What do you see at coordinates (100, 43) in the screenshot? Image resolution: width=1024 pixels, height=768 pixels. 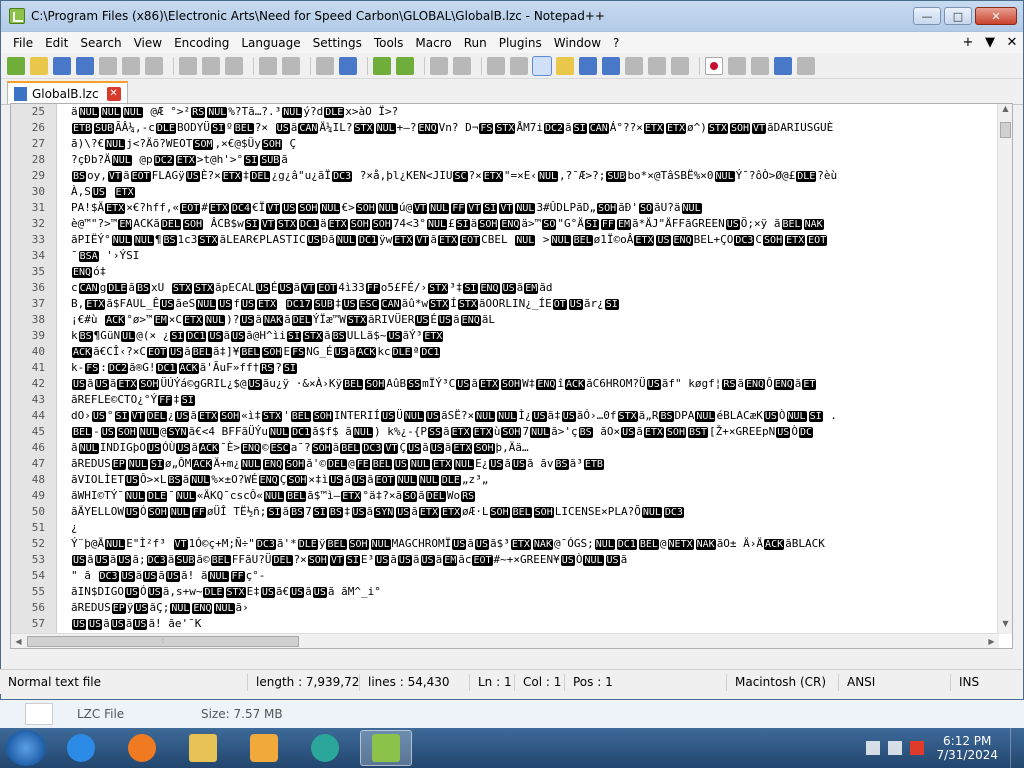 I see `menu-search: Search` at bounding box center [100, 43].